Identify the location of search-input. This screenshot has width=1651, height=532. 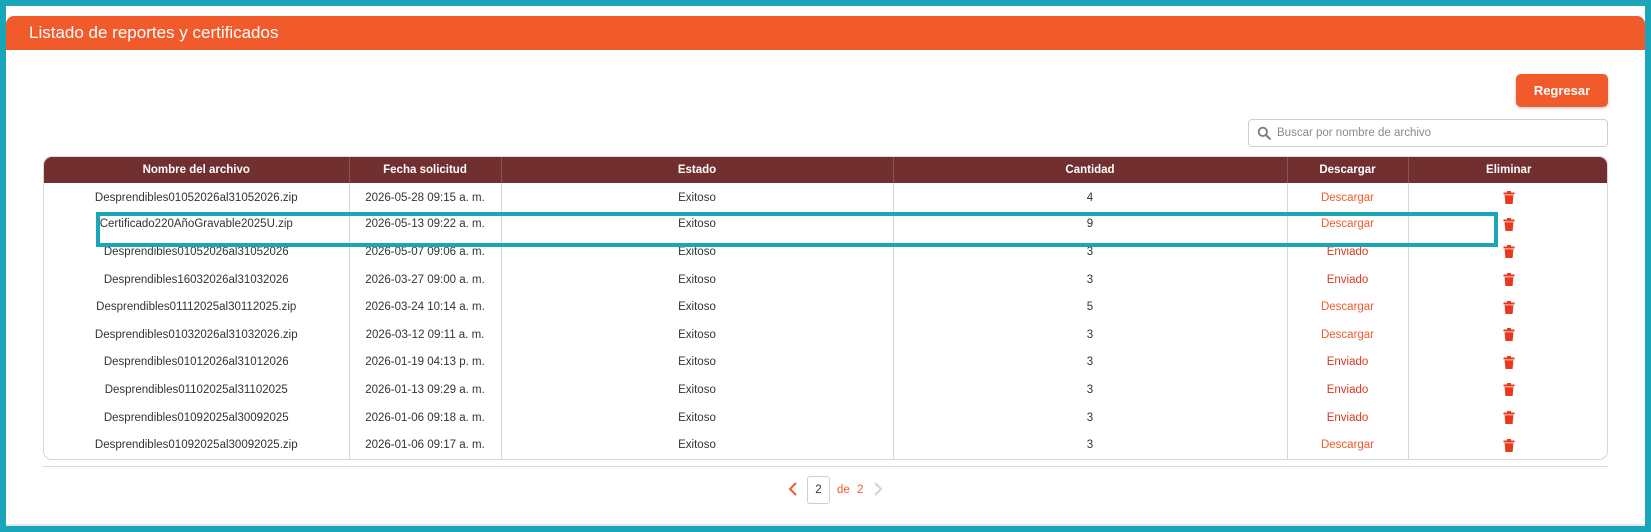
(1439, 133).